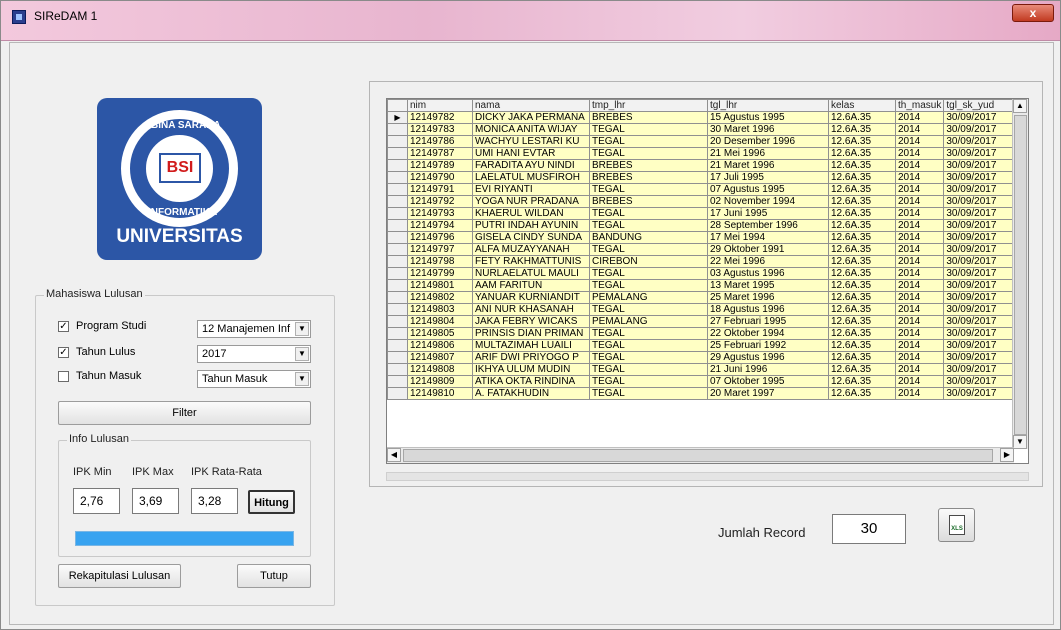  What do you see at coordinates (700, 455) in the screenshot?
I see `horizontal-scrollbar: ◀ ▶` at bounding box center [700, 455].